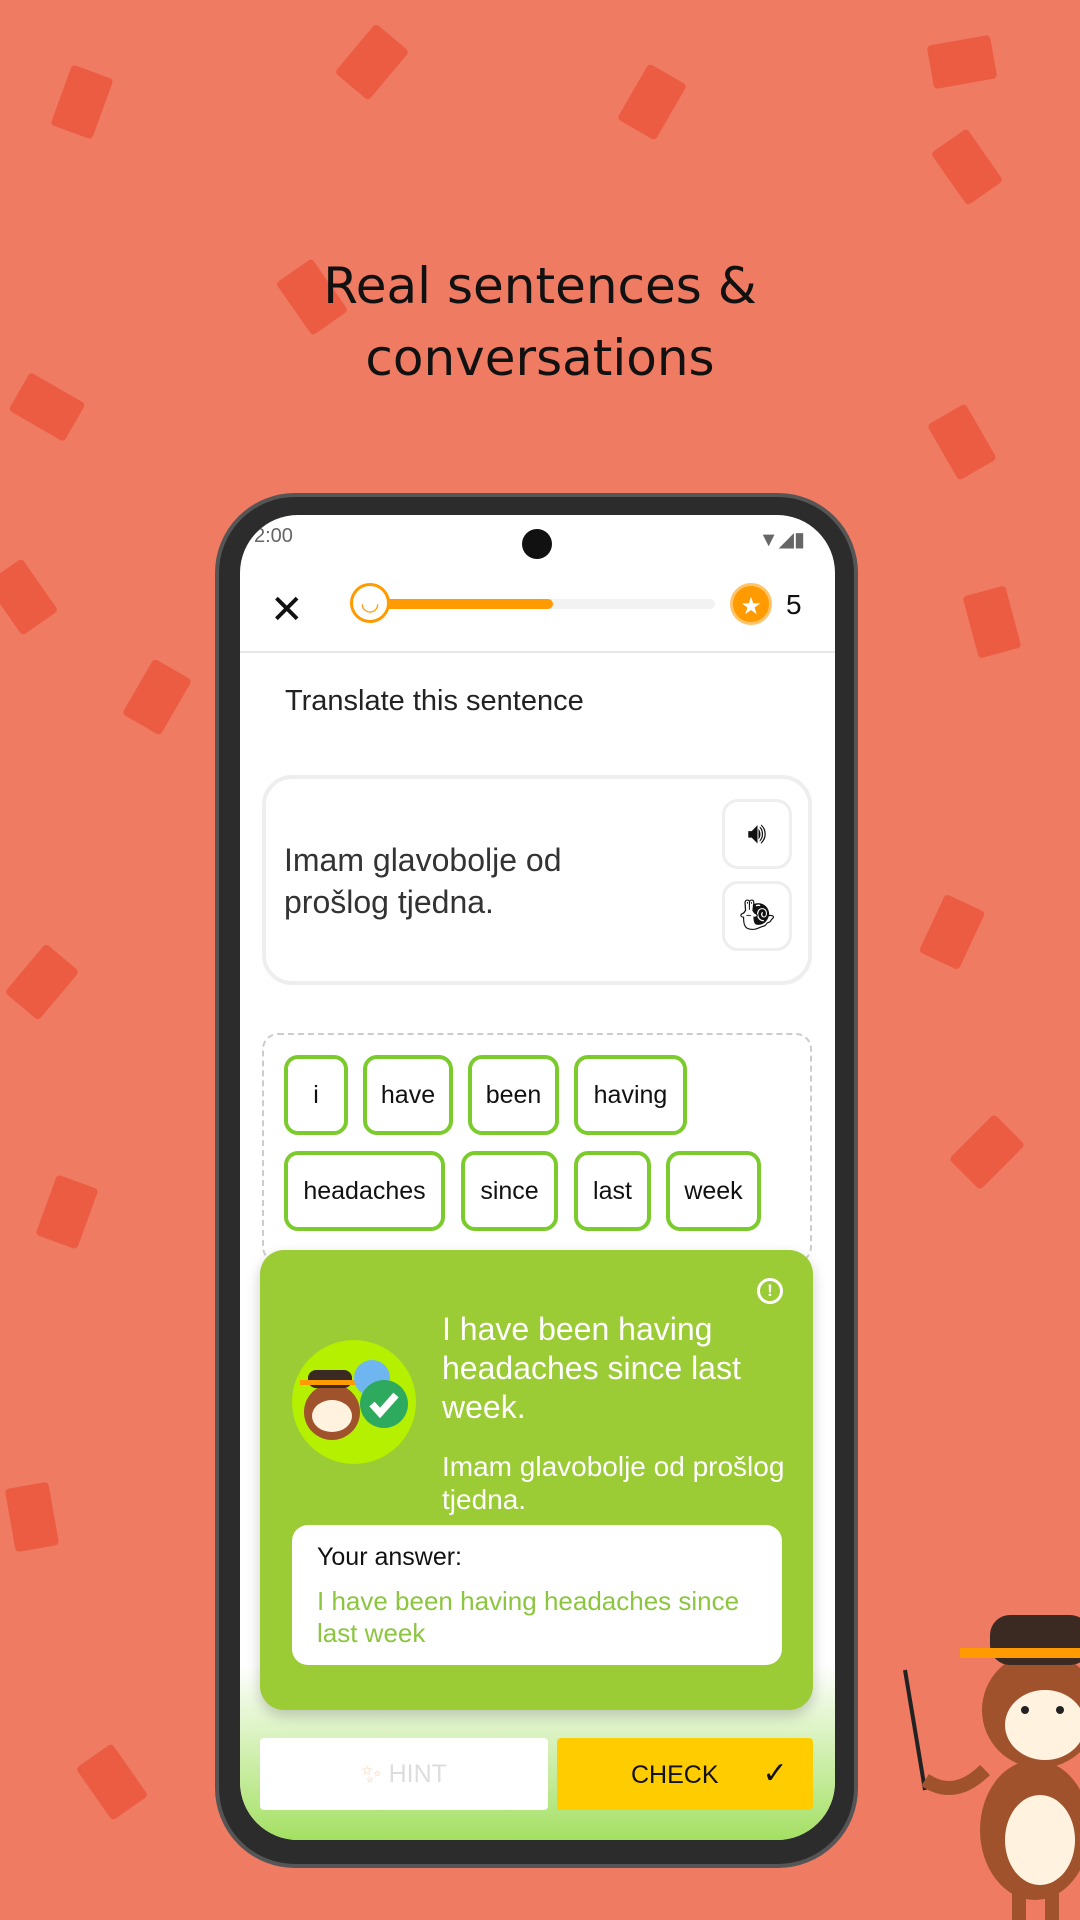 This screenshot has width=1080, height=1920. What do you see at coordinates (612, 1191) in the screenshot?
I see `word-chip: last` at bounding box center [612, 1191].